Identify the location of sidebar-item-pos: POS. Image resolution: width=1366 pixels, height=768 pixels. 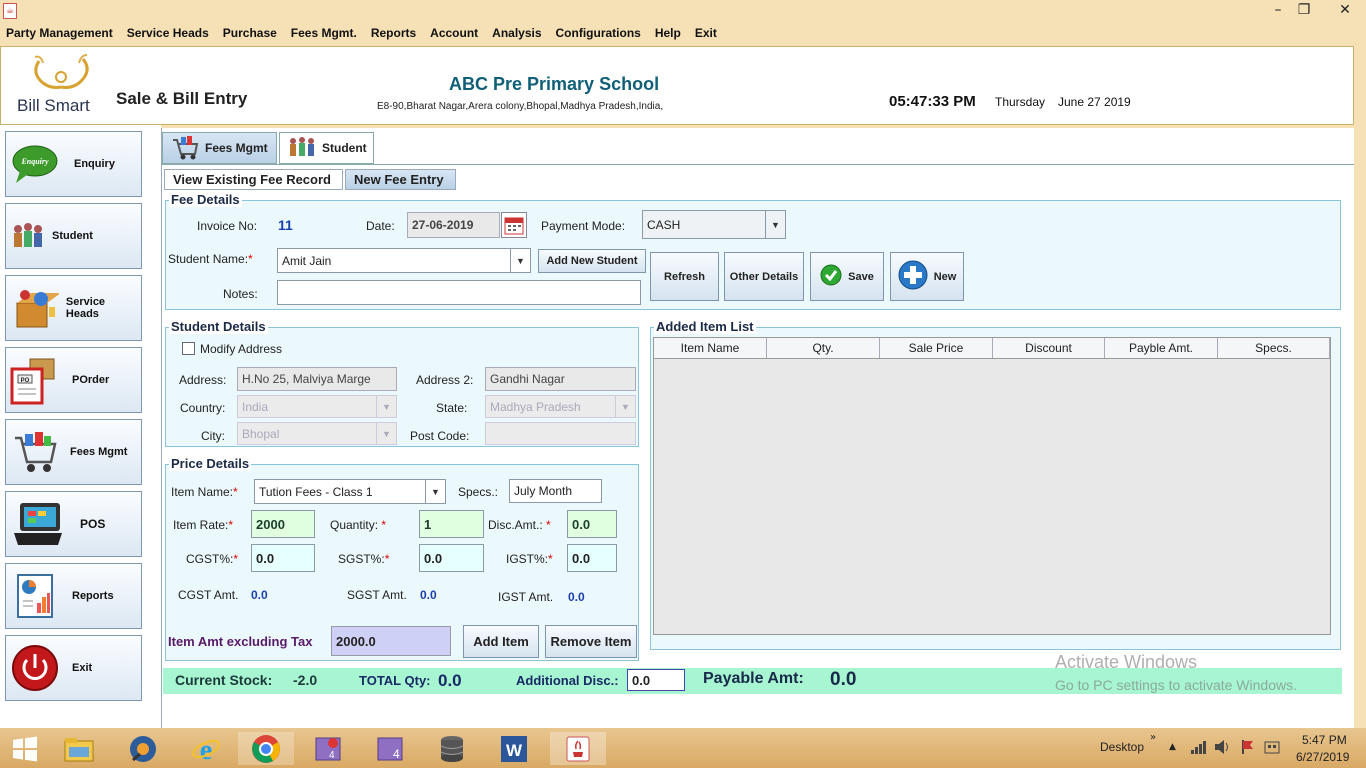
(73, 524).